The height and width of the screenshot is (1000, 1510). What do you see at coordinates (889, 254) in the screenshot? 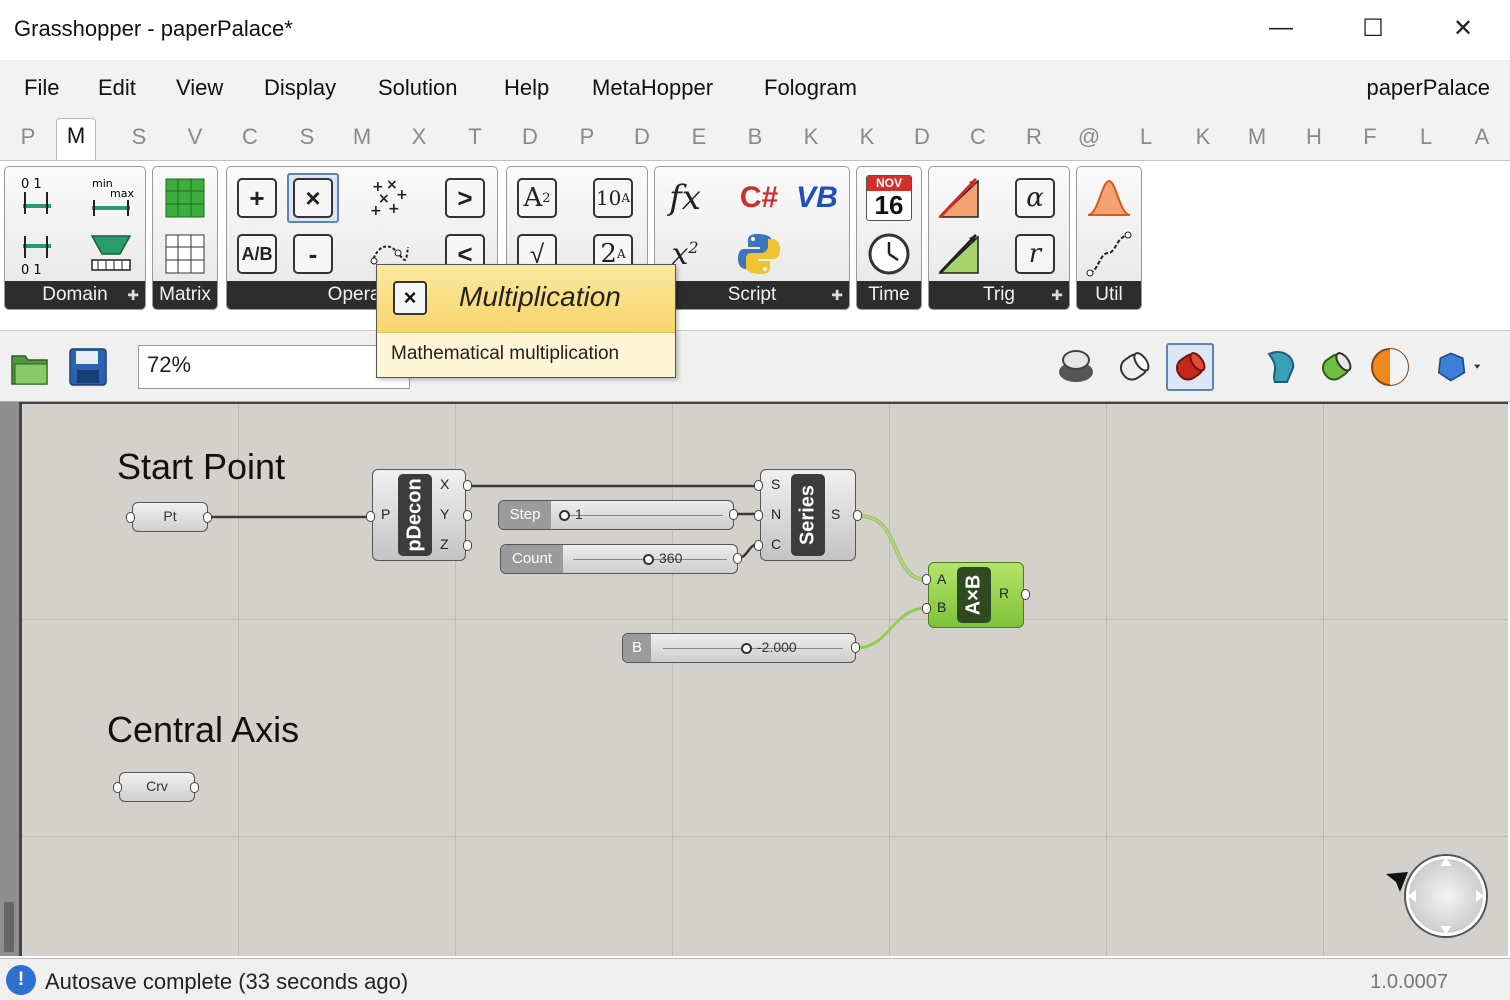
I see `clock-icon` at bounding box center [889, 254].